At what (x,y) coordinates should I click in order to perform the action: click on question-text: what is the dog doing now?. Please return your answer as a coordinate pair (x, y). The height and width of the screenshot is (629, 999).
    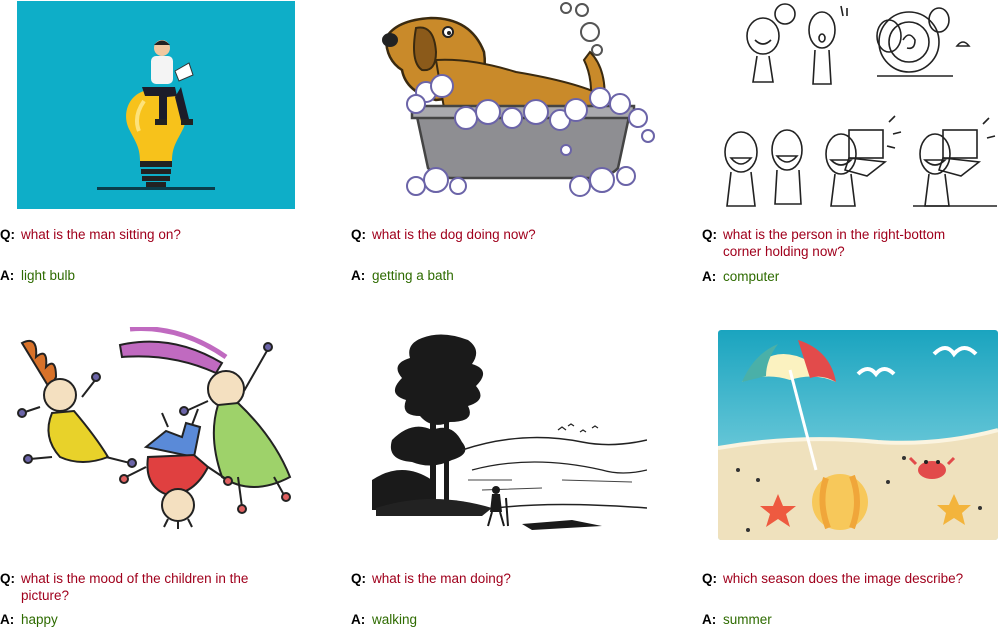
    Looking at the image, I should click on (454, 234).